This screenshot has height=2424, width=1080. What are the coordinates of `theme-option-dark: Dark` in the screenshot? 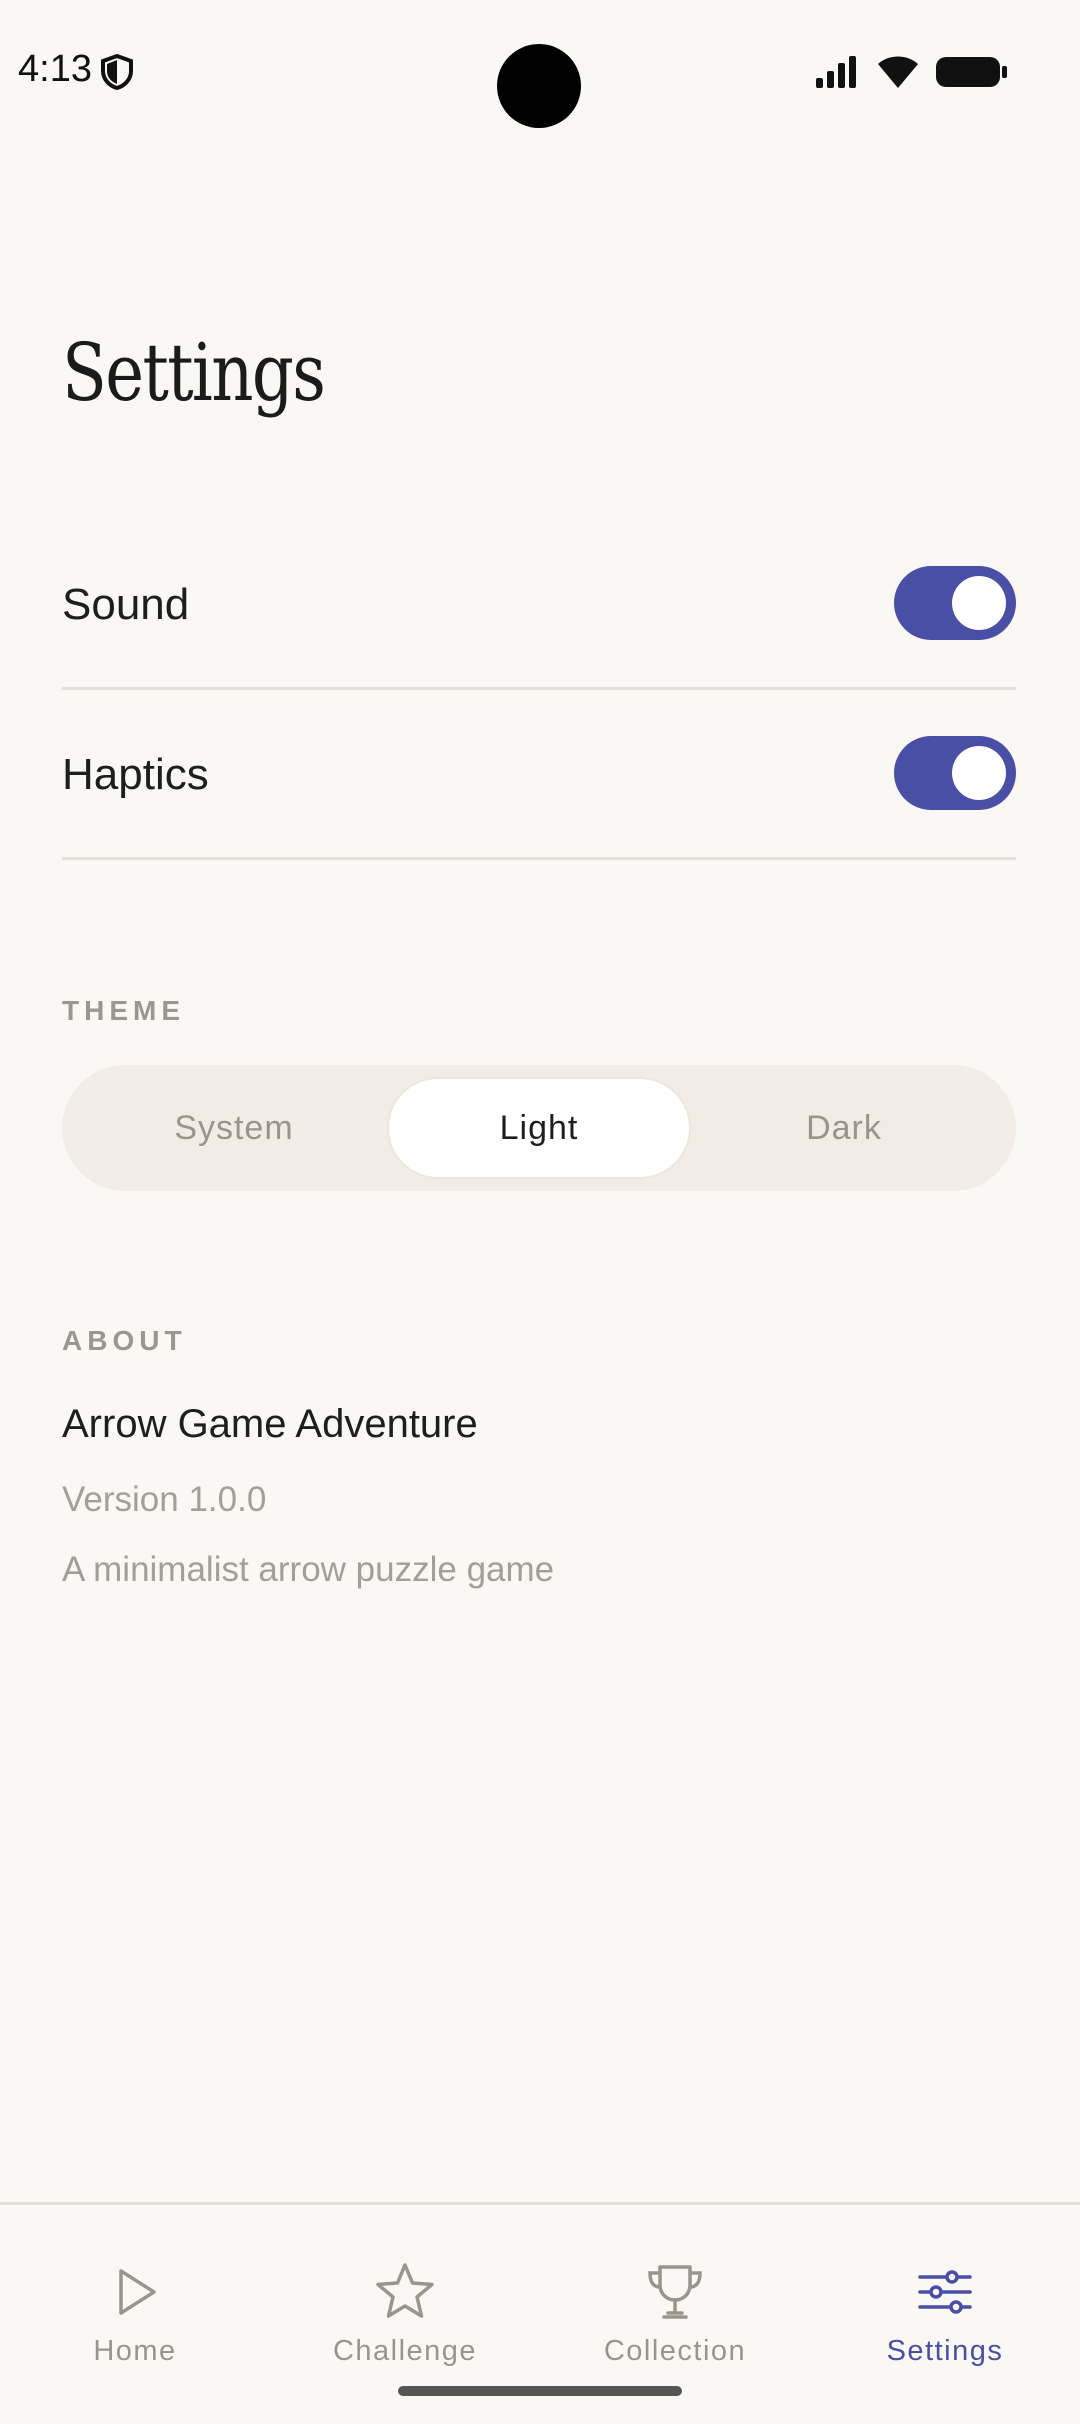 It's located at (844, 1128).